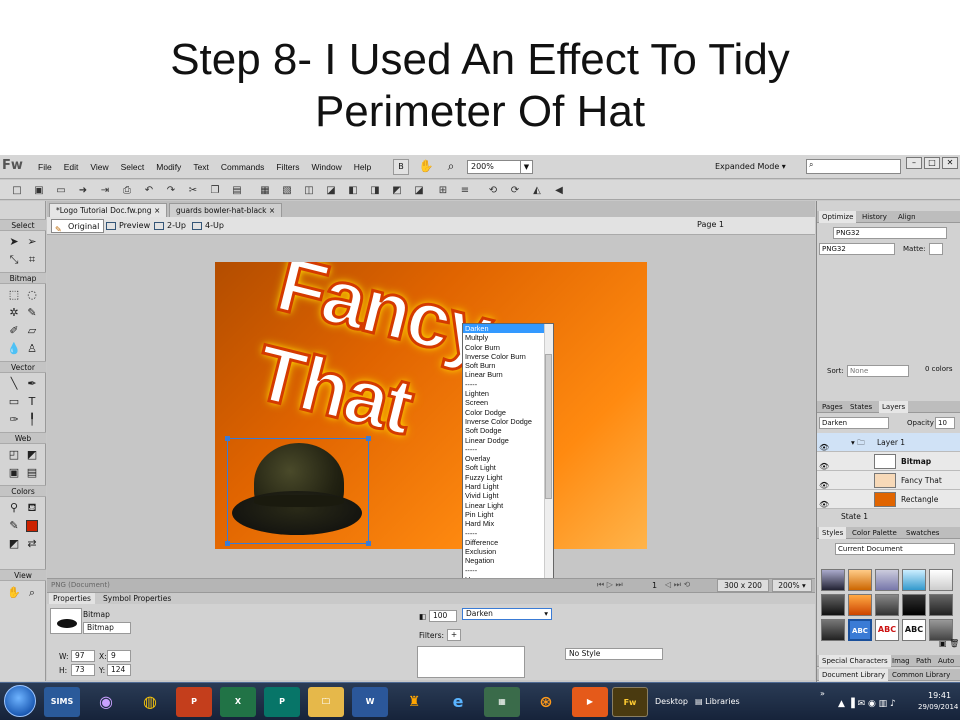 This screenshot has height=720, width=960. Describe the element at coordinates (32, 593) in the screenshot. I see `zoom-tool-icon: ⌕` at that location.